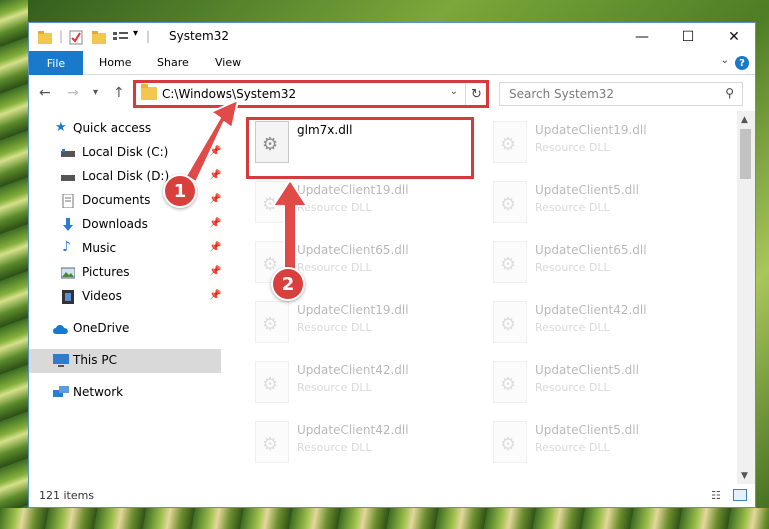 The height and width of the screenshot is (529, 769). I want to click on address-bar-highlight, so click(311, 94).